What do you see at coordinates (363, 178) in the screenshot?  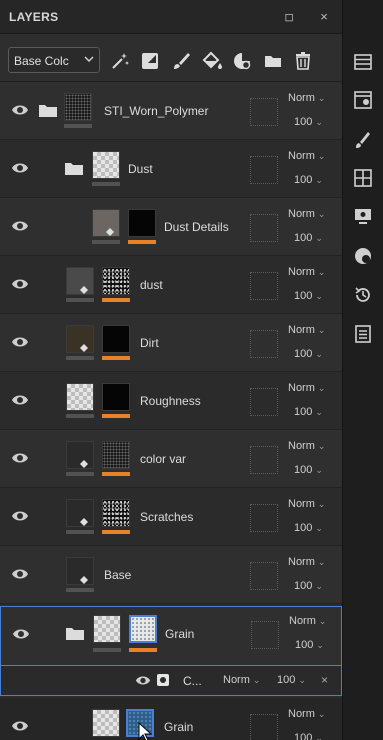 I see `grid-icon` at bounding box center [363, 178].